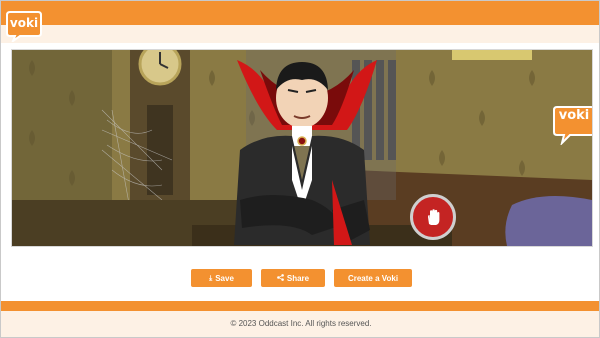  What do you see at coordinates (301, 323) in the screenshot?
I see `copyright-text: © 2023 Oddcast Inc. All rights reserved.` at bounding box center [301, 323].